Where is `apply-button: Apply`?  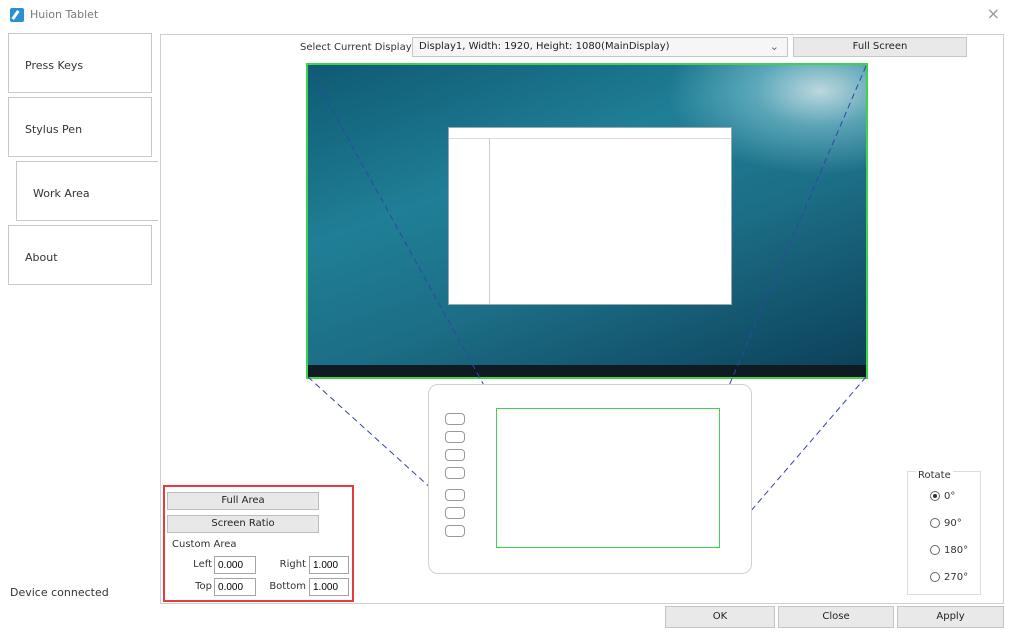 apply-button: Apply is located at coordinates (950, 617).